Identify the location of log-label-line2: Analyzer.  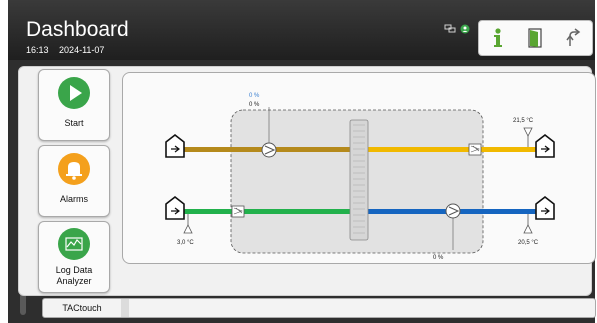
(74, 281).